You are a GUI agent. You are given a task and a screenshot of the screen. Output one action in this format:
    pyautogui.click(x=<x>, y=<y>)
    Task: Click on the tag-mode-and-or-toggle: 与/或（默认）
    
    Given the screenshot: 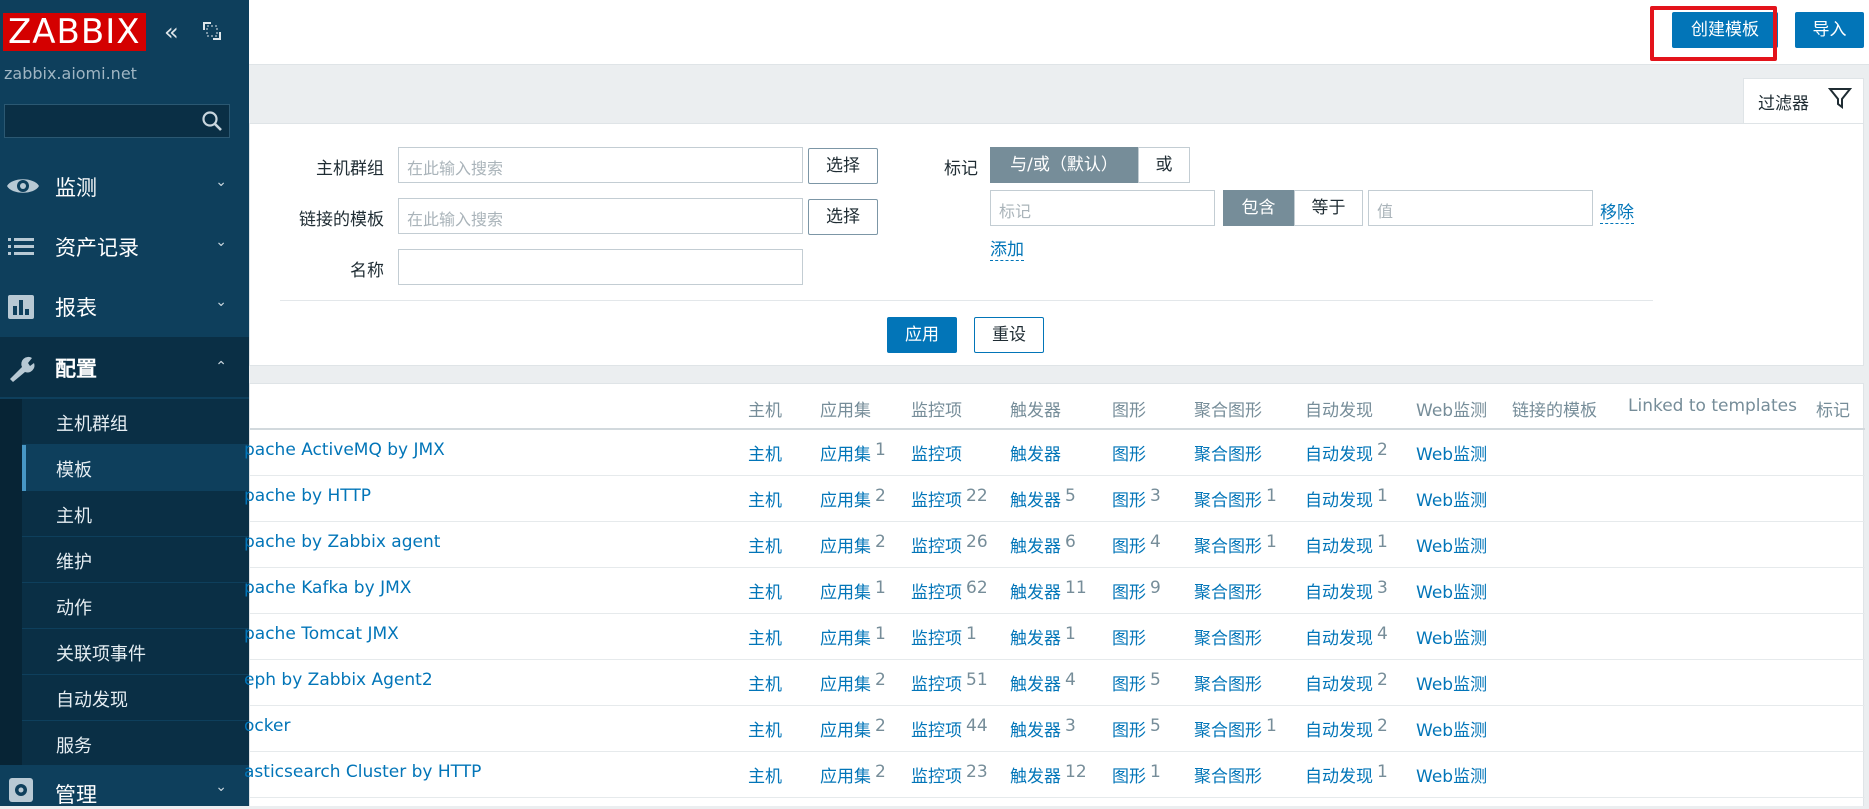 What is the action you would take?
    pyautogui.click(x=1064, y=165)
    